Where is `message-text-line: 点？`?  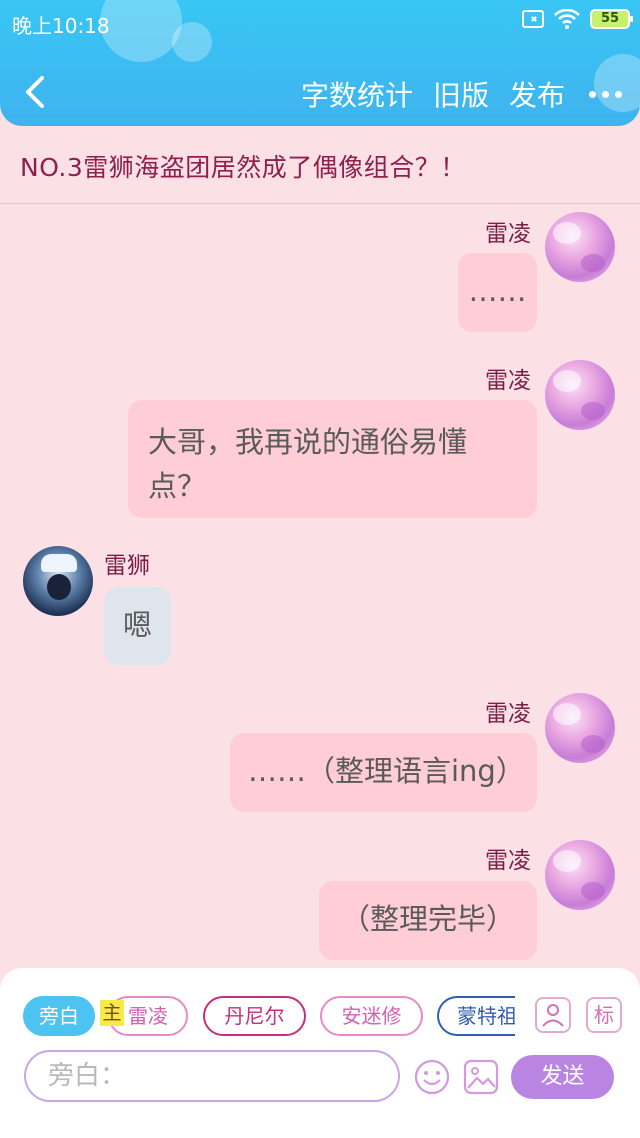 message-text-line: 点？ is located at coordinates (177, 486).